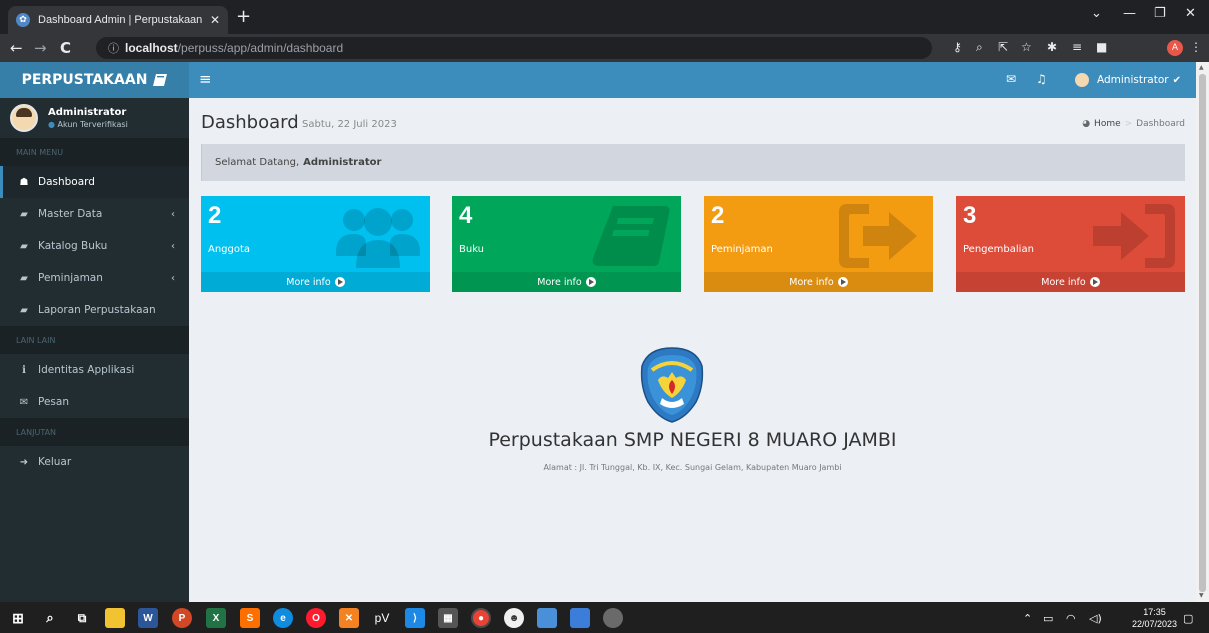 The height and width of the screenshot is (633, 1209). I want to click on windows-start-icon: ⊞, so click(18, 618).